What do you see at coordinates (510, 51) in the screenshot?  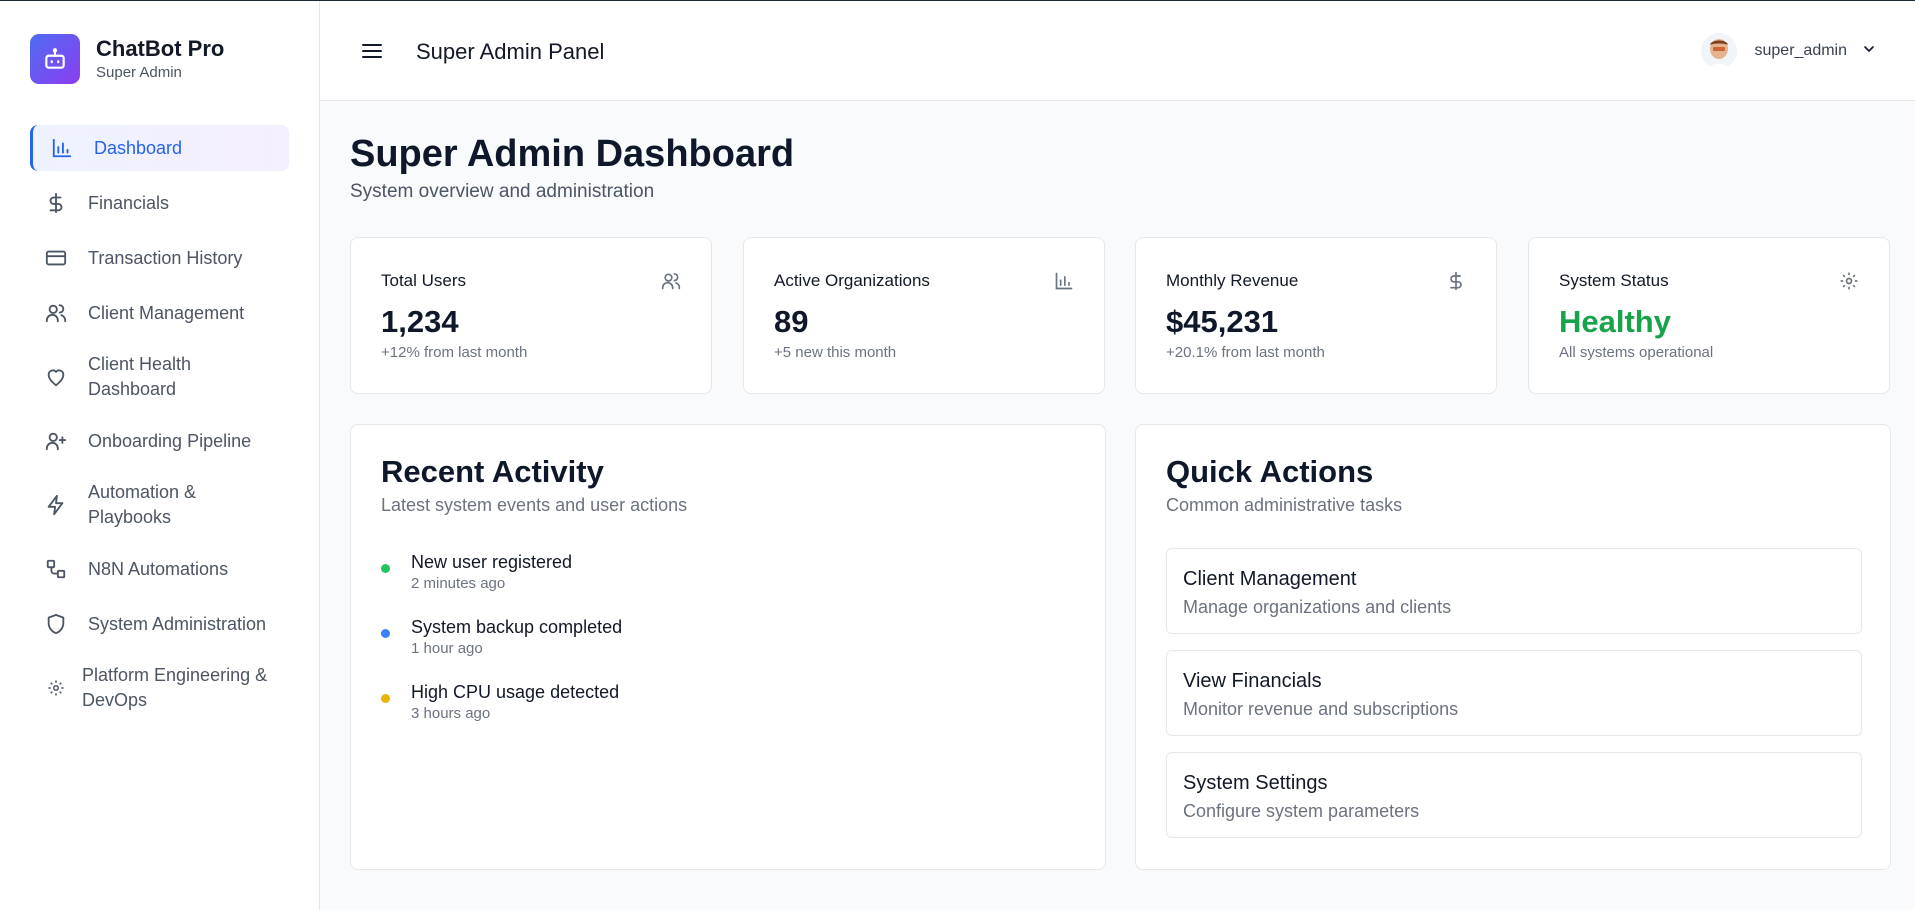 I see `header-title: Super Admin Panel` at bounding box center [510, 51].